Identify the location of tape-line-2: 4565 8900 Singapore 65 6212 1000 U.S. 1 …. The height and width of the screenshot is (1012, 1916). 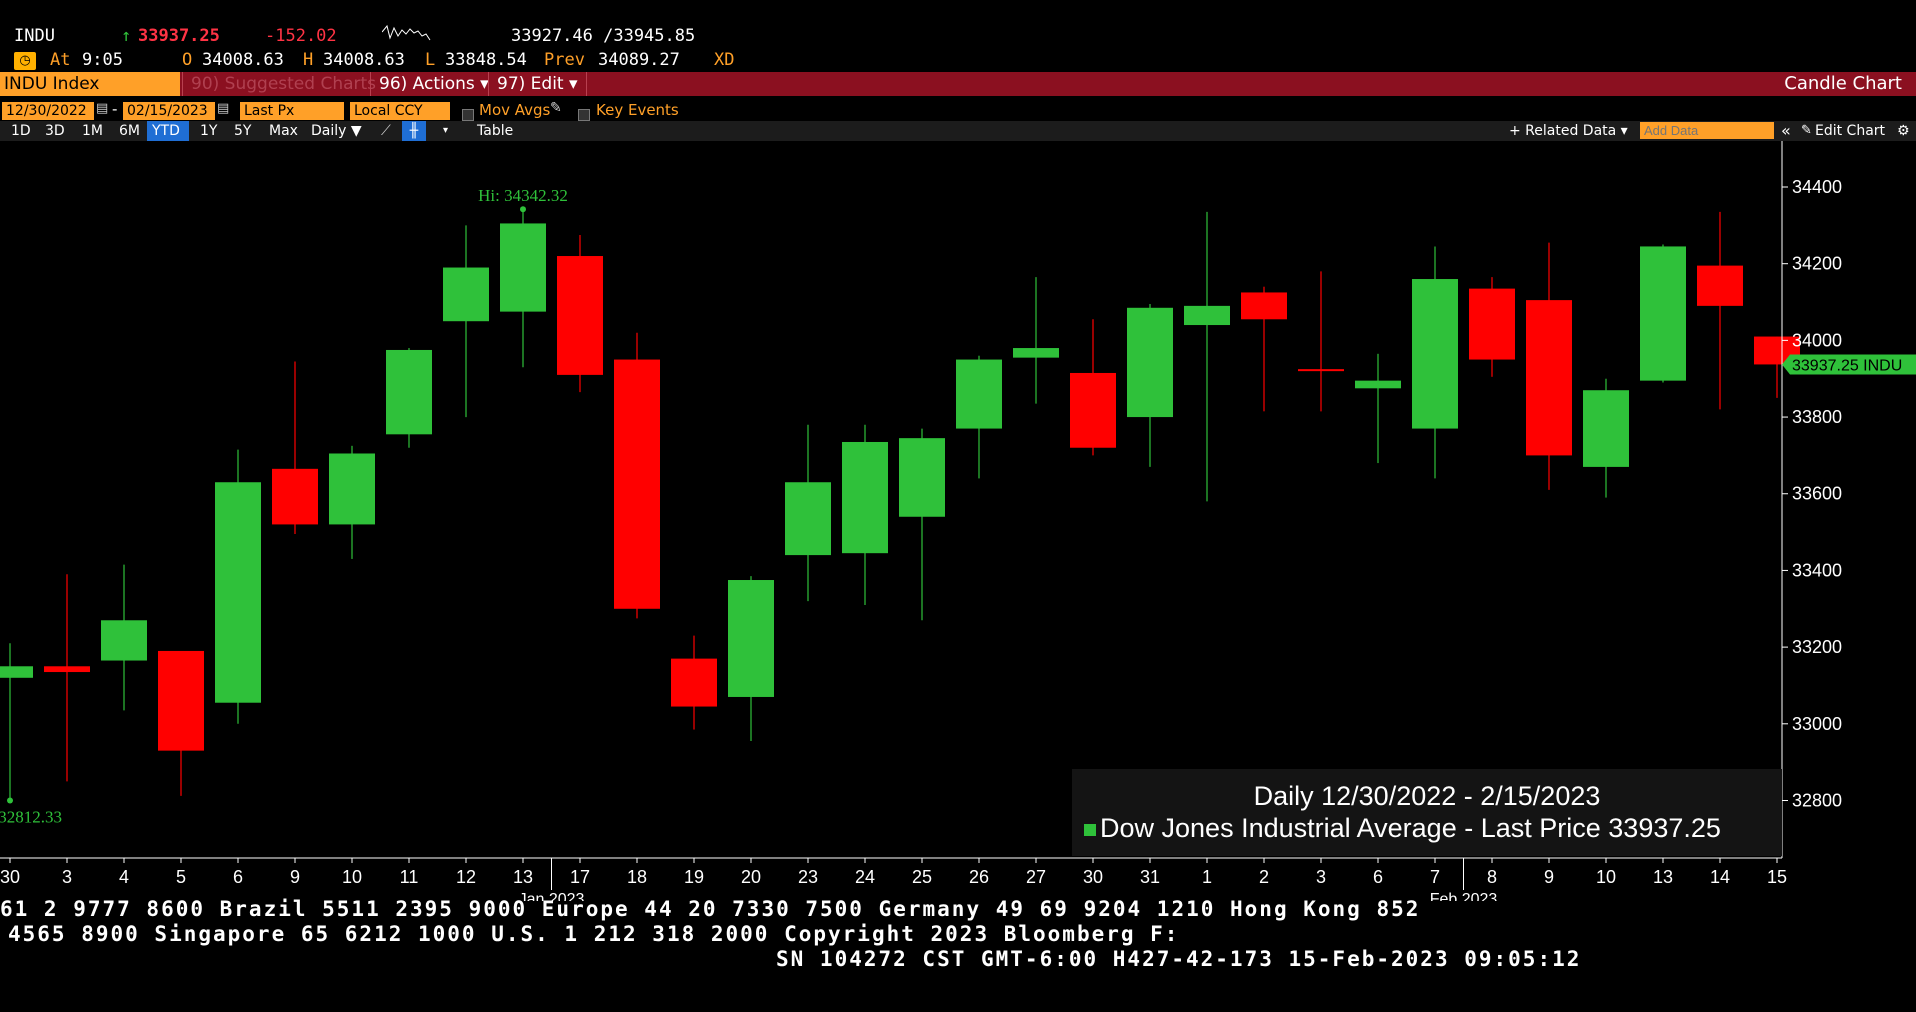
(594, 934).